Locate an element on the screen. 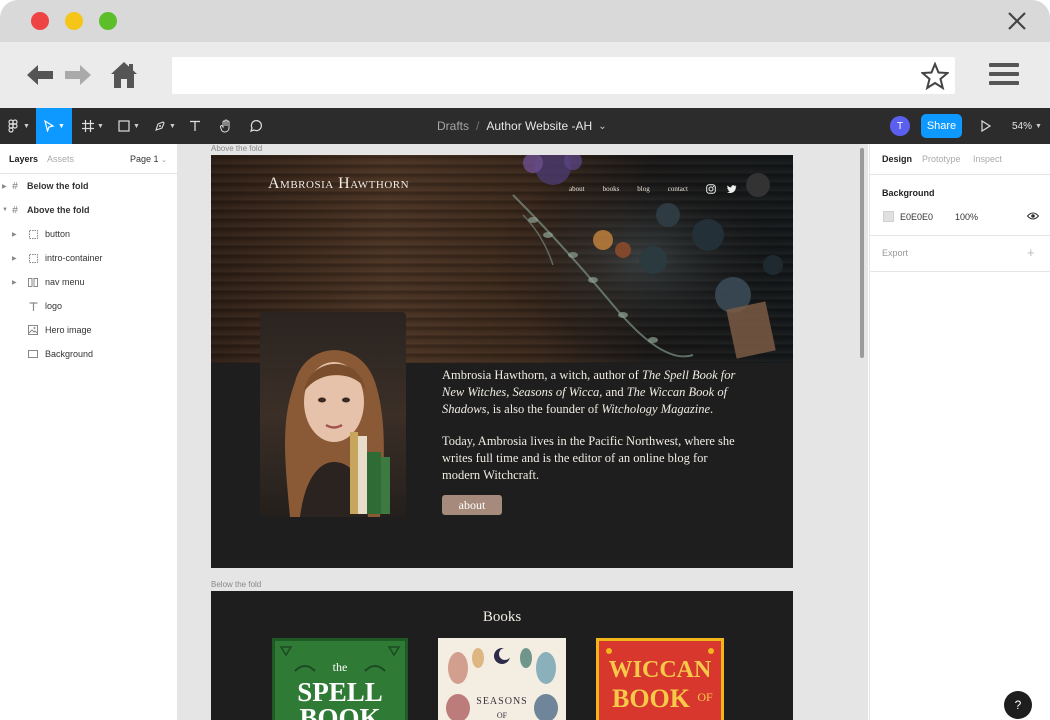 The width and height of the screenshot is (1050, 720). browser-toolbar is located at coordinates (525, 75).